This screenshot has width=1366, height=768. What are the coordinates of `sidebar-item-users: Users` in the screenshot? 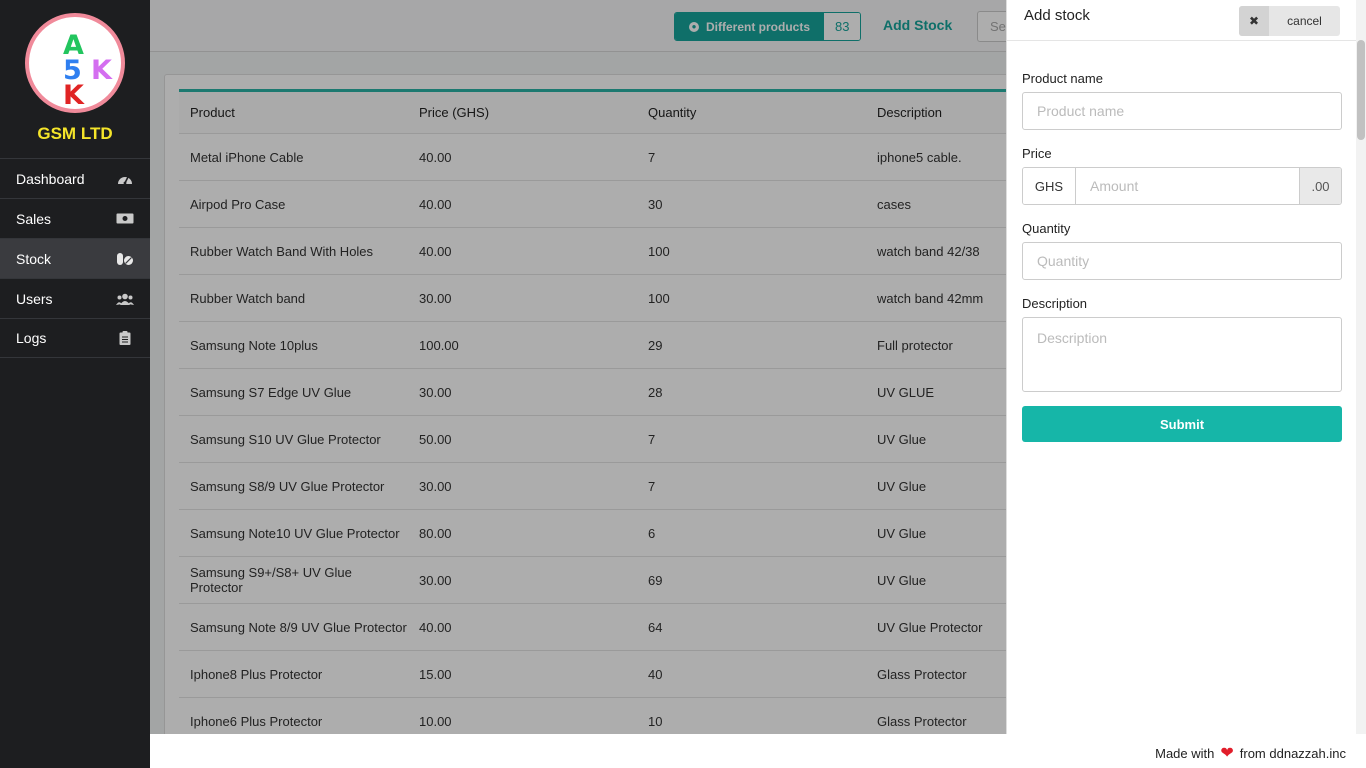 It's located at (75, 298).